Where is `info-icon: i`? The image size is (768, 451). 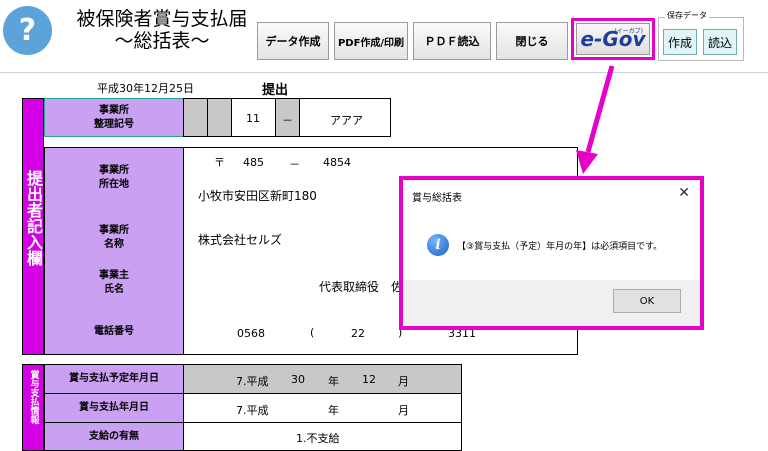
info-icon: i is located at coordinates (438, 245).